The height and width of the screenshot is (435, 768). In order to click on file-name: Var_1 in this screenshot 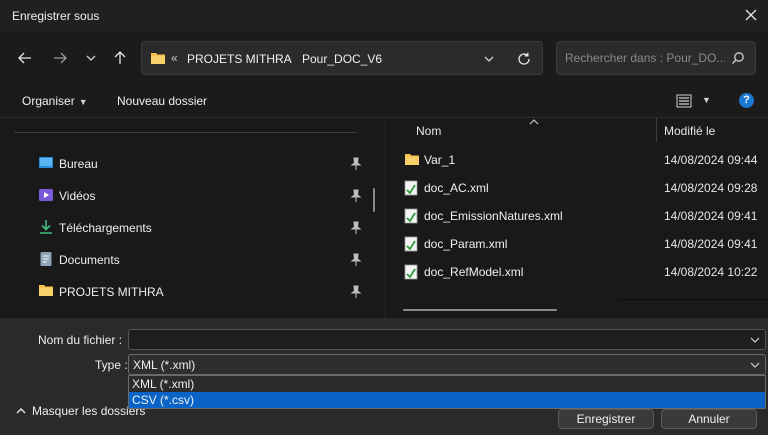, I will do `click(440, 160)`.